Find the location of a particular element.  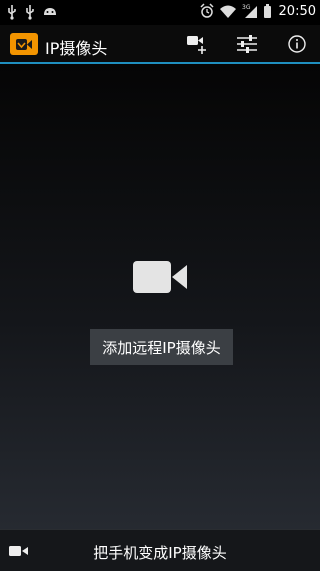

clock: 20:50 is located at coordinates (297, 11).